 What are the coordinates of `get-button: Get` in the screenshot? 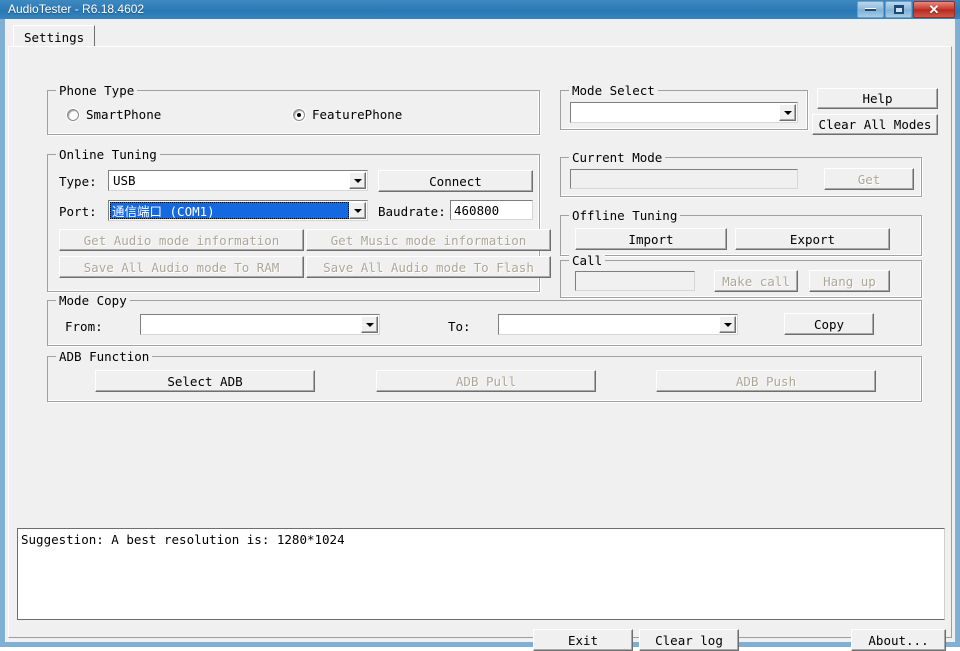 It's located at (869, 179).